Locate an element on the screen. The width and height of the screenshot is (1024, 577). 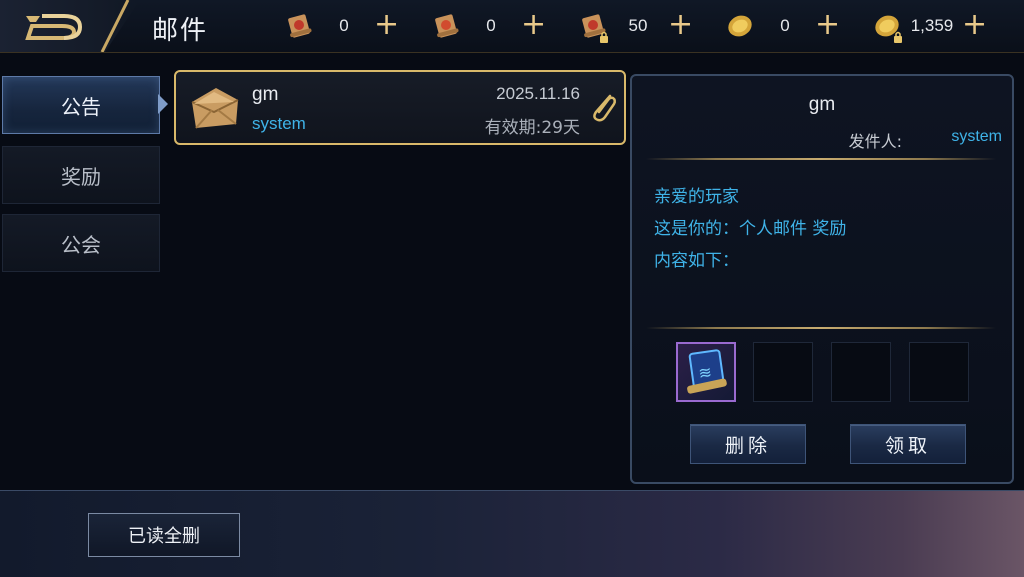
detail-divider-top is located at coordinates (821, 159).